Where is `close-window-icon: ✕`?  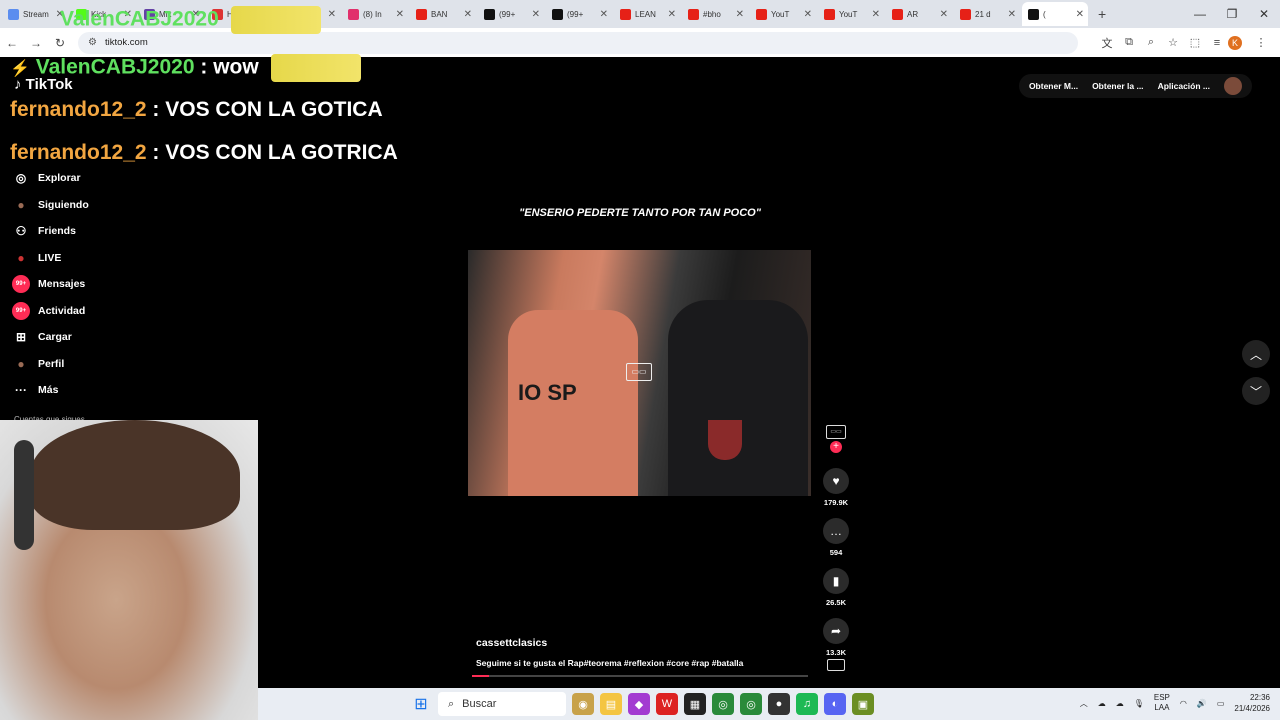
close-window-icon: ✕ is located at coordinates (1264, 14).